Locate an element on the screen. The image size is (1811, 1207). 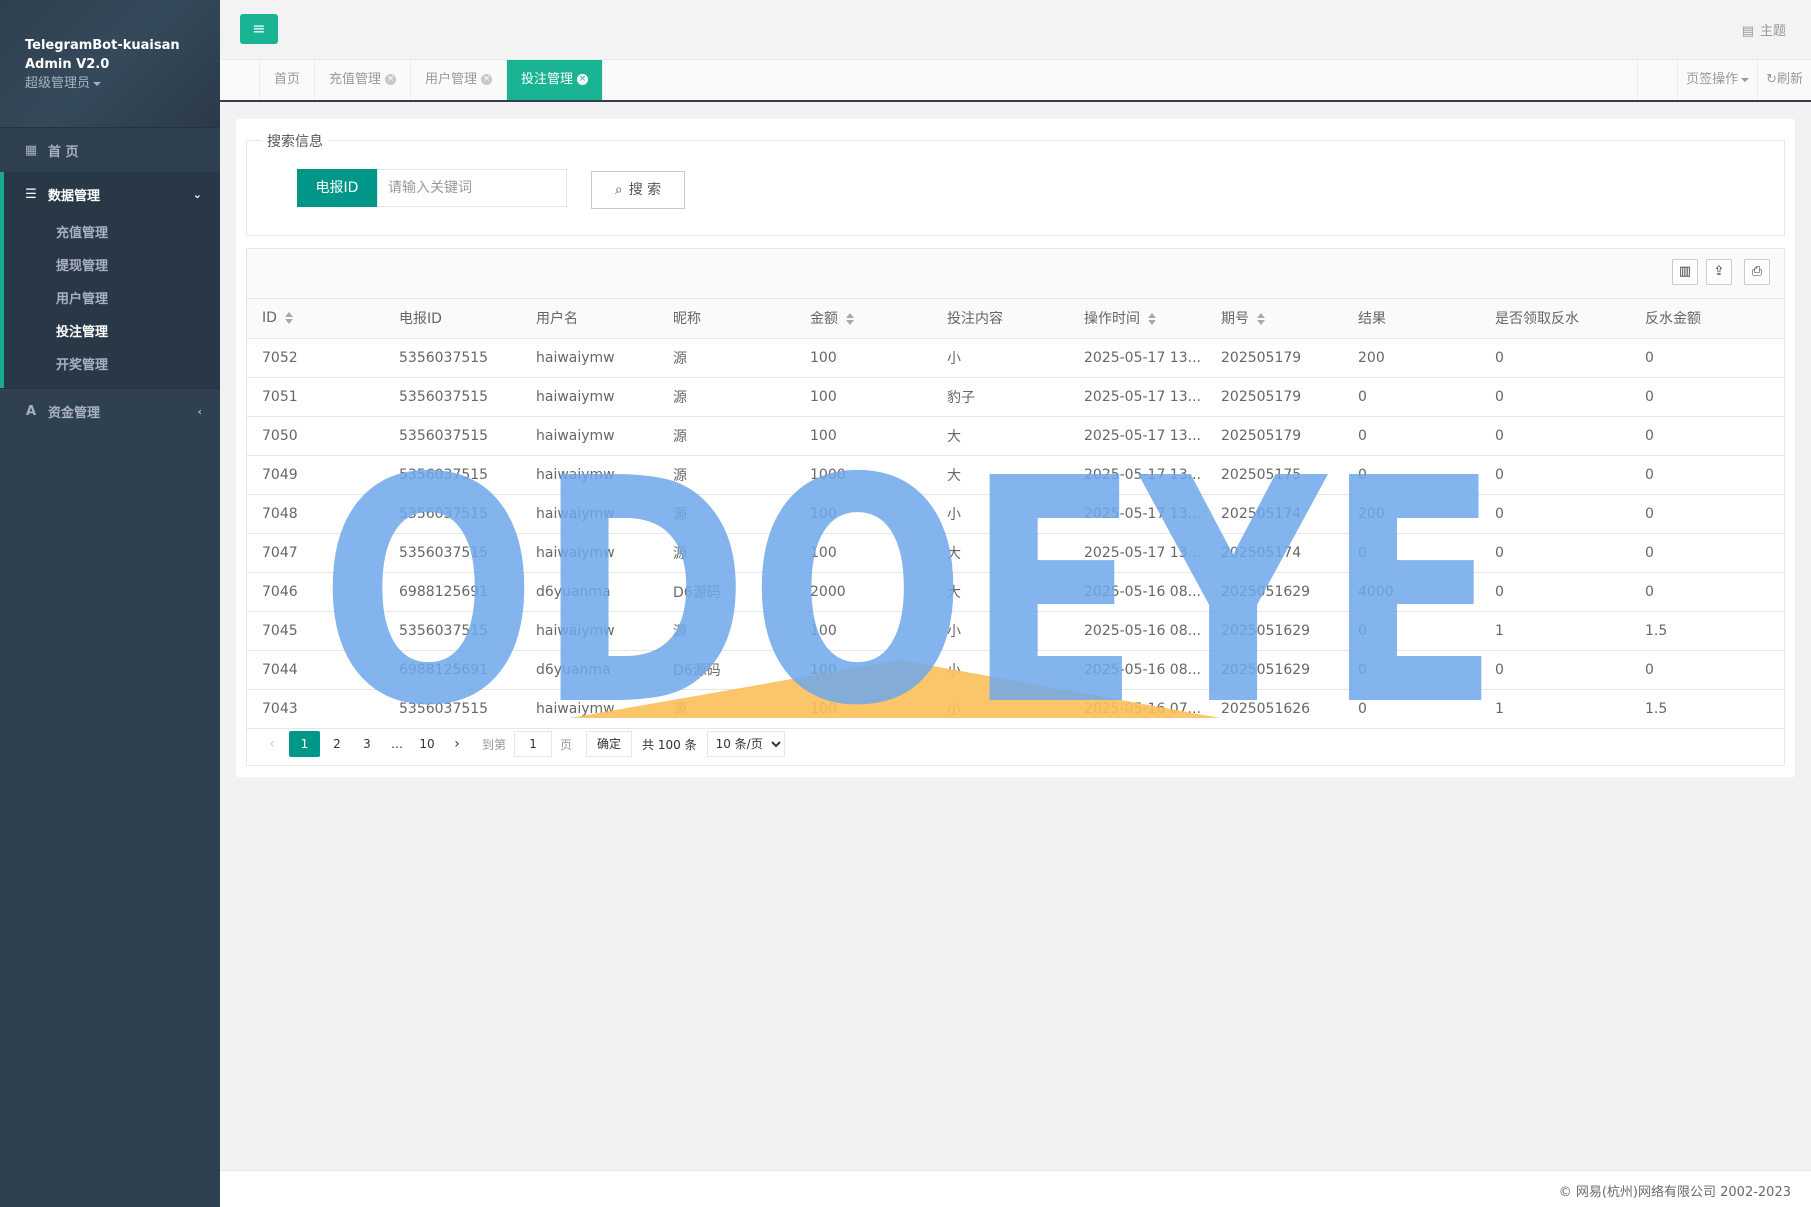
sidebar-subitem-bets: 投注管理 is located at coordinates (112, 332).